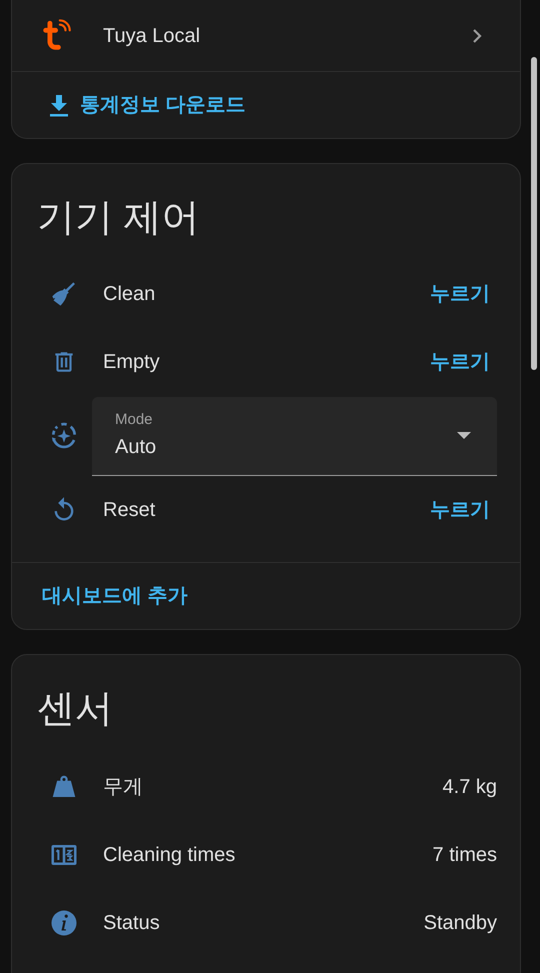  Describe the element at coordinates (152, 36) in the screenshot. I see `integration-name: Tuya Local` at that location.